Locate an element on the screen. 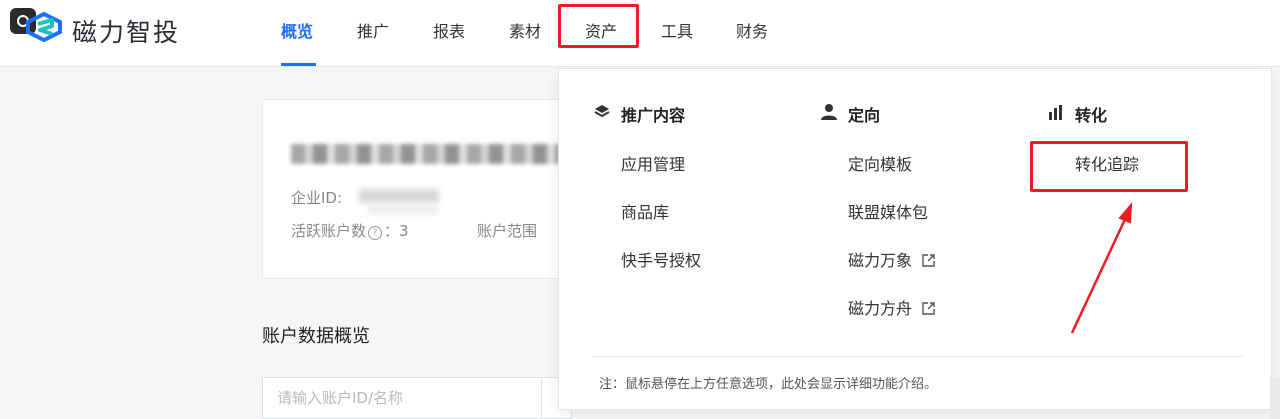 This screenshot has height=419, width=1280. column-title: 推广内容 is located at coordinates (653, 115).